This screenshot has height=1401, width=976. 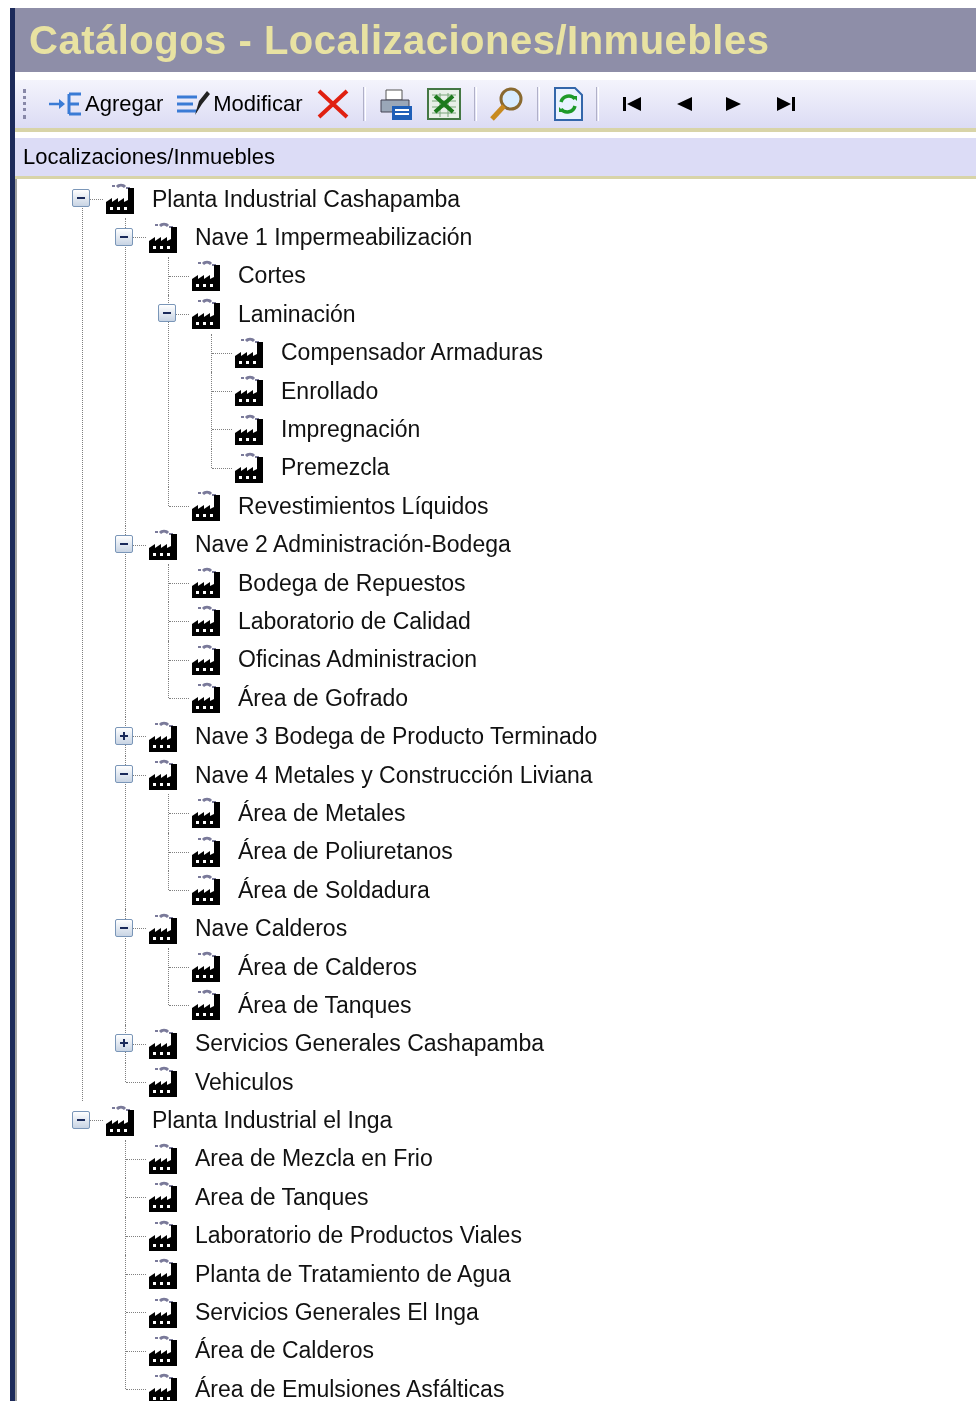 I want to click on tree-item: Revestimientos Líquidos, so click(x=363, y=506).